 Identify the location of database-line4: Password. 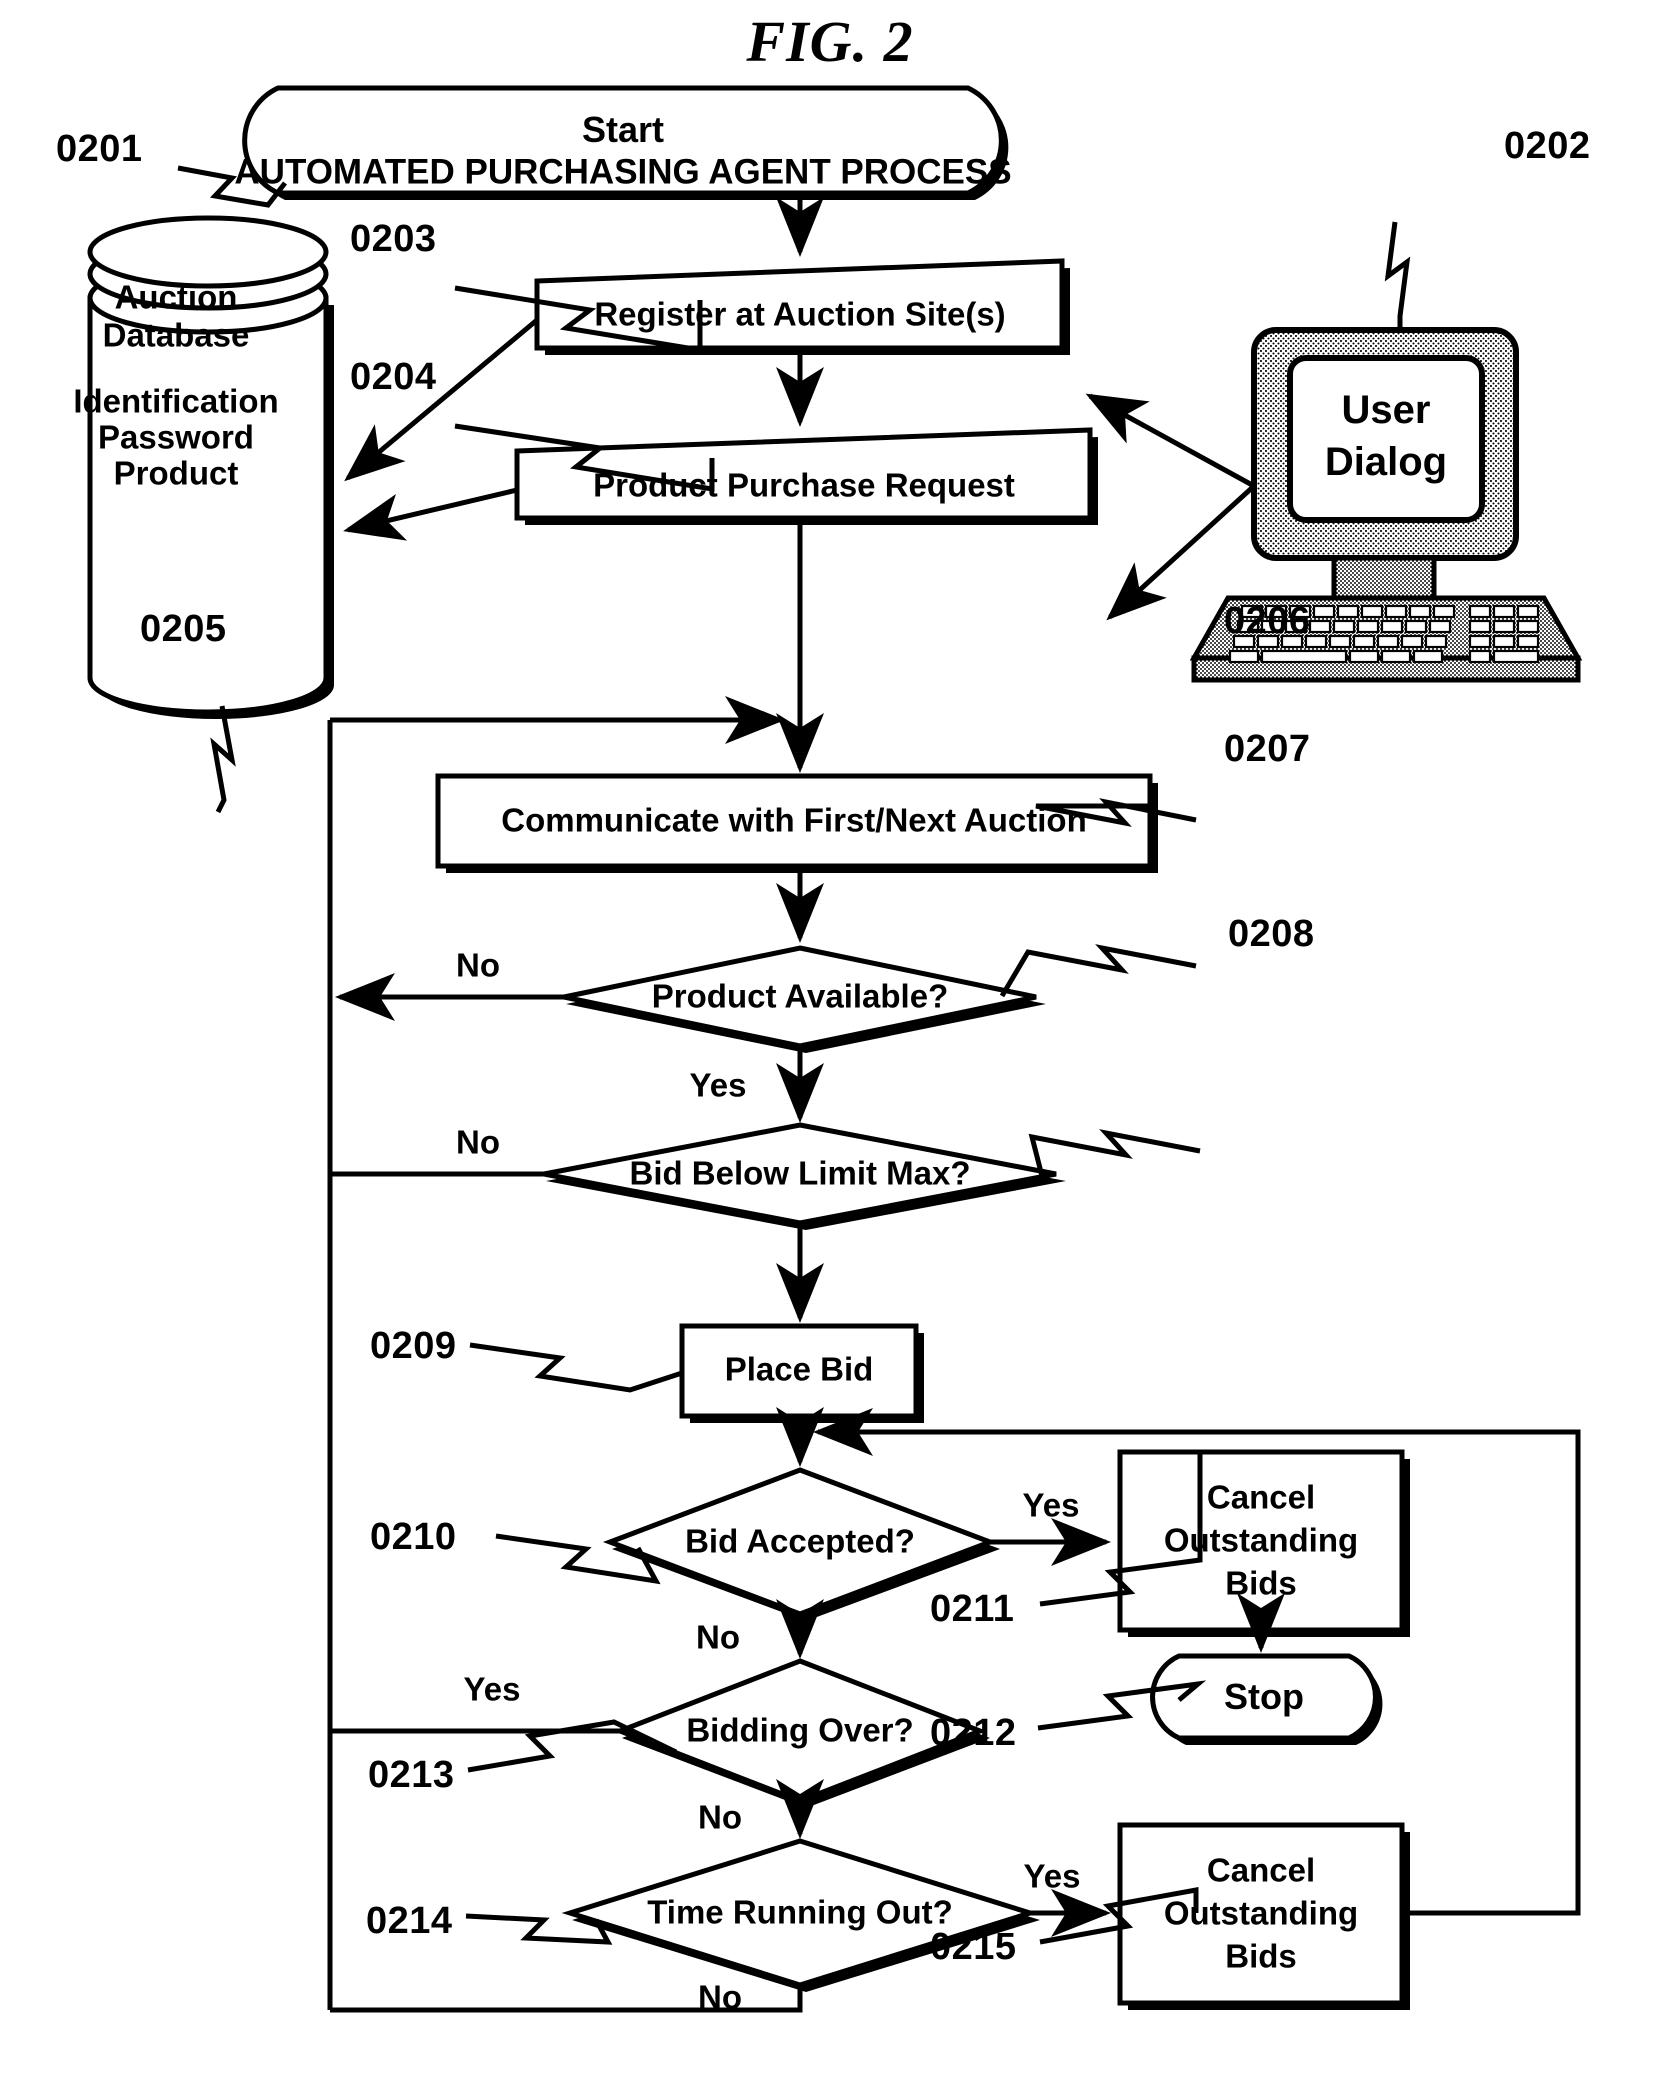
(176, 437).